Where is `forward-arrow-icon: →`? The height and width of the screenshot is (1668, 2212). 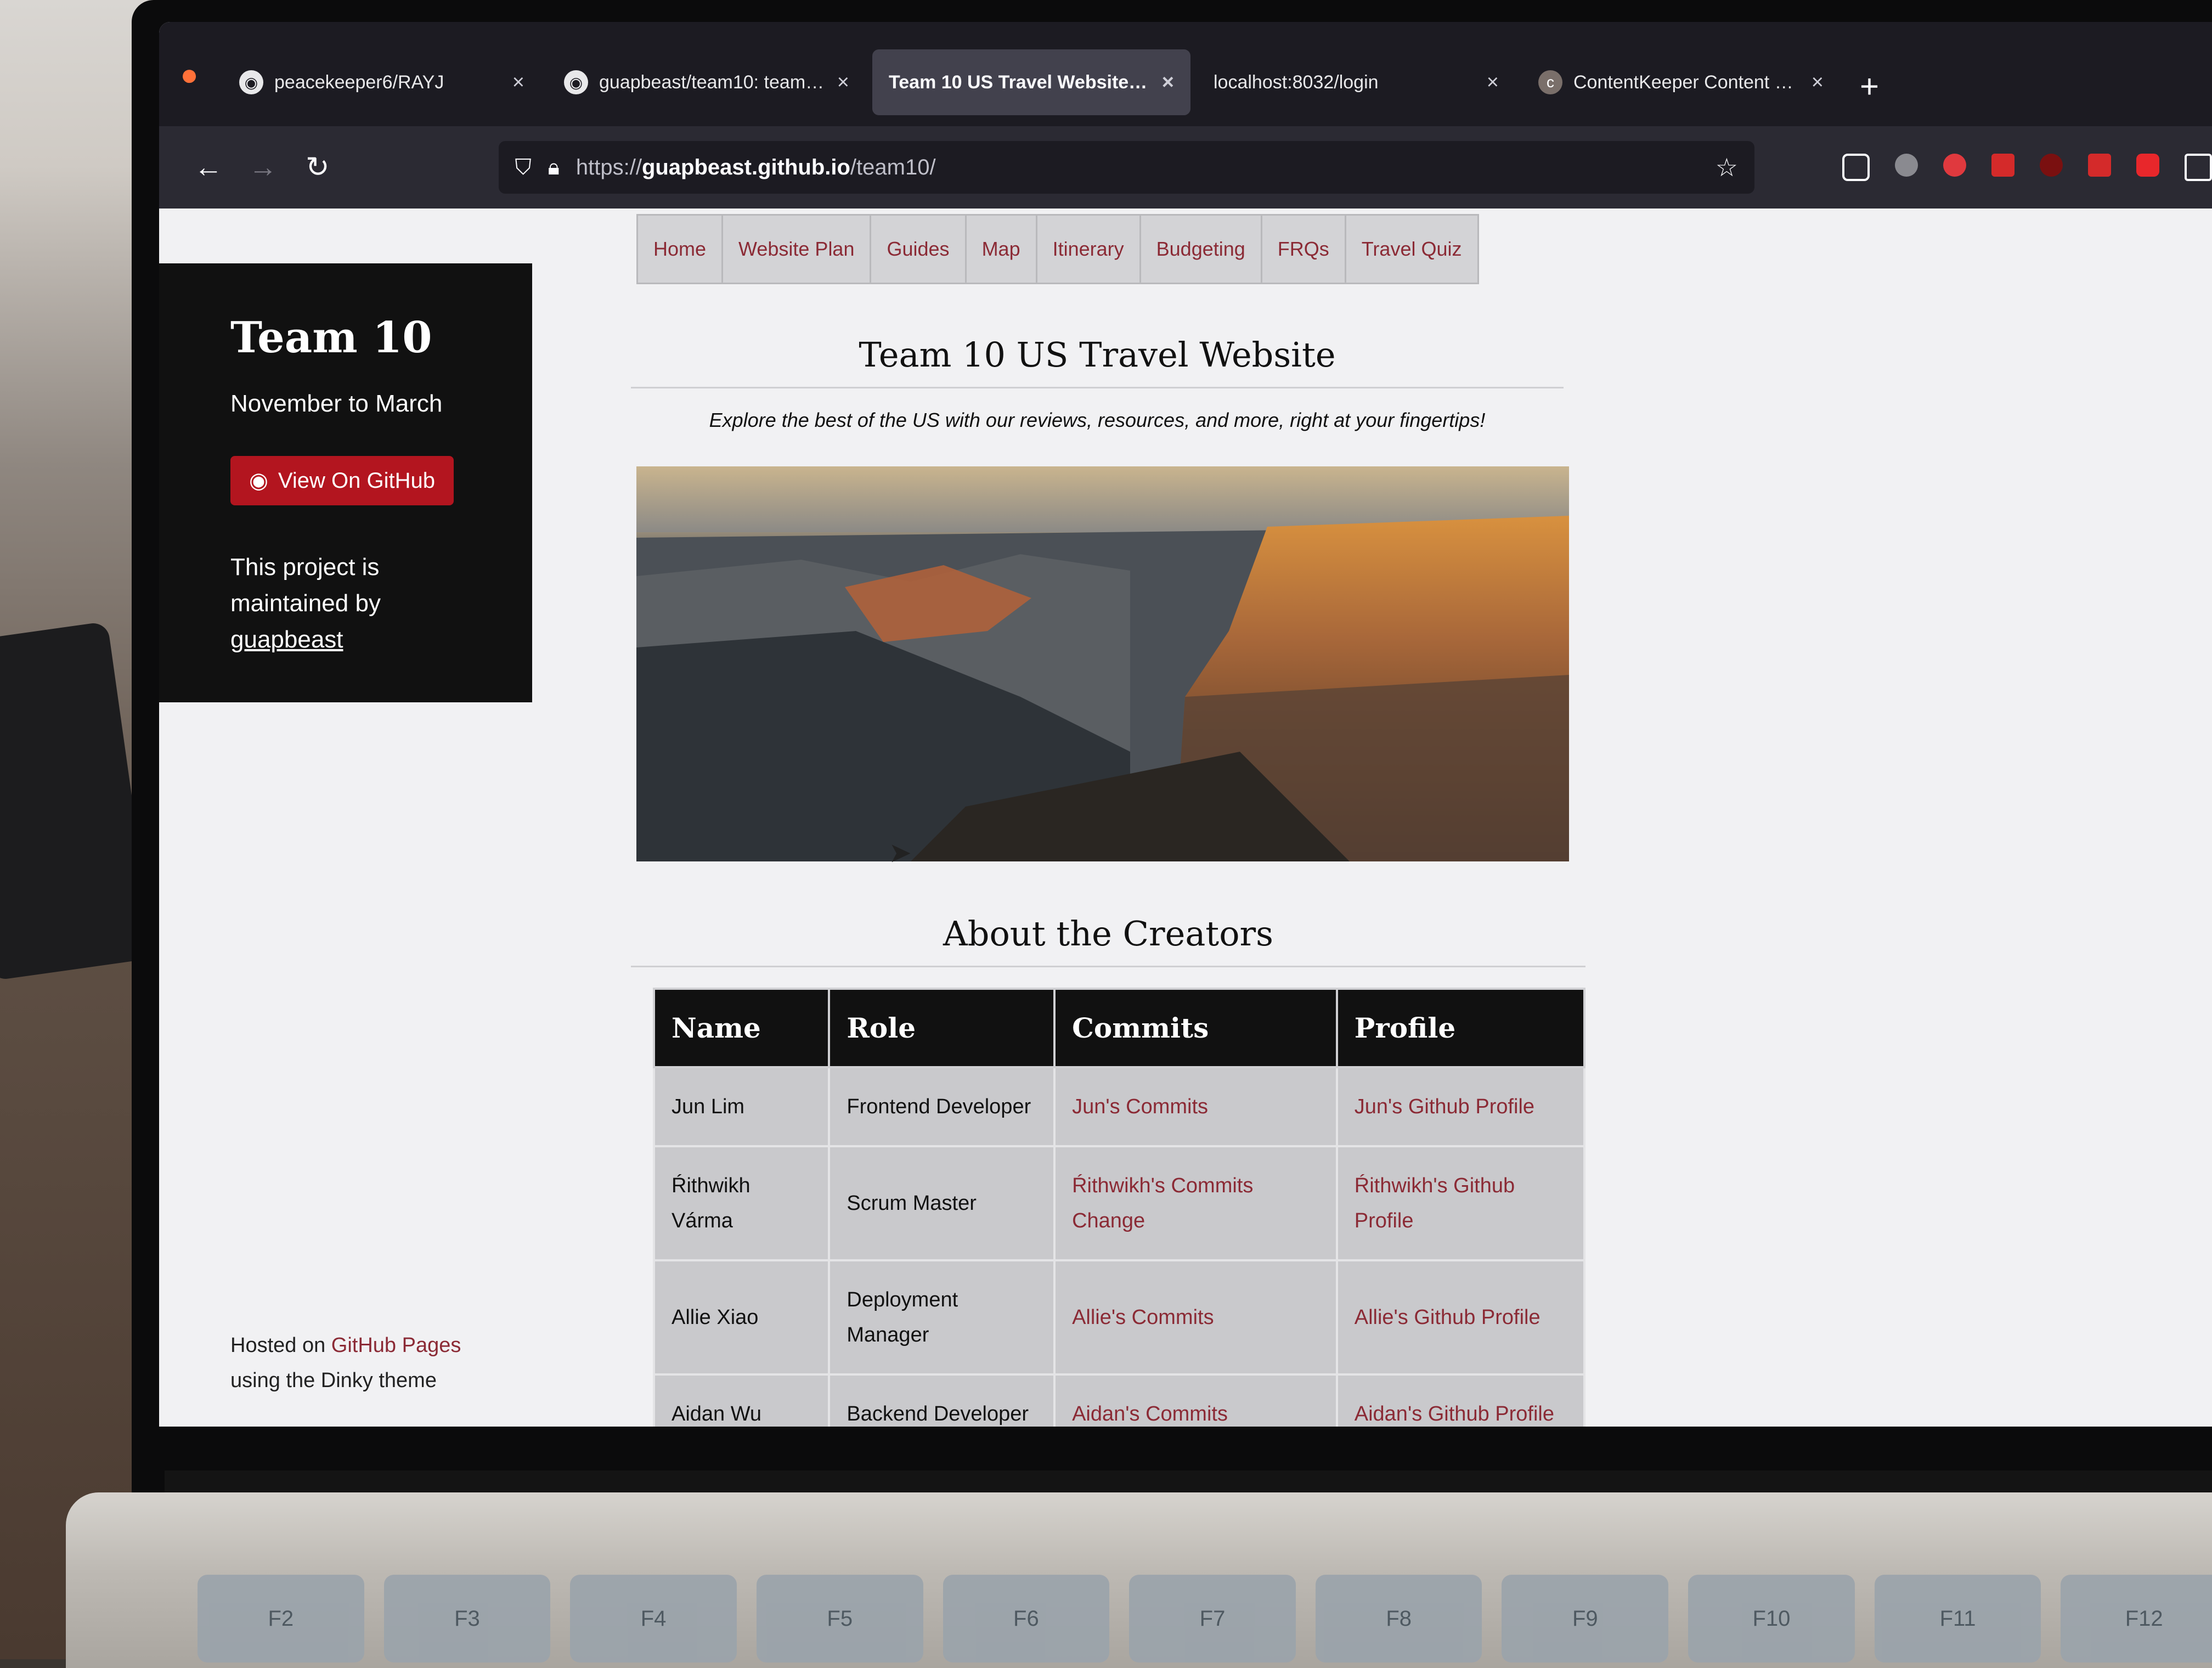
forward-arrow-icon: → is located at coordinates (263, 167).